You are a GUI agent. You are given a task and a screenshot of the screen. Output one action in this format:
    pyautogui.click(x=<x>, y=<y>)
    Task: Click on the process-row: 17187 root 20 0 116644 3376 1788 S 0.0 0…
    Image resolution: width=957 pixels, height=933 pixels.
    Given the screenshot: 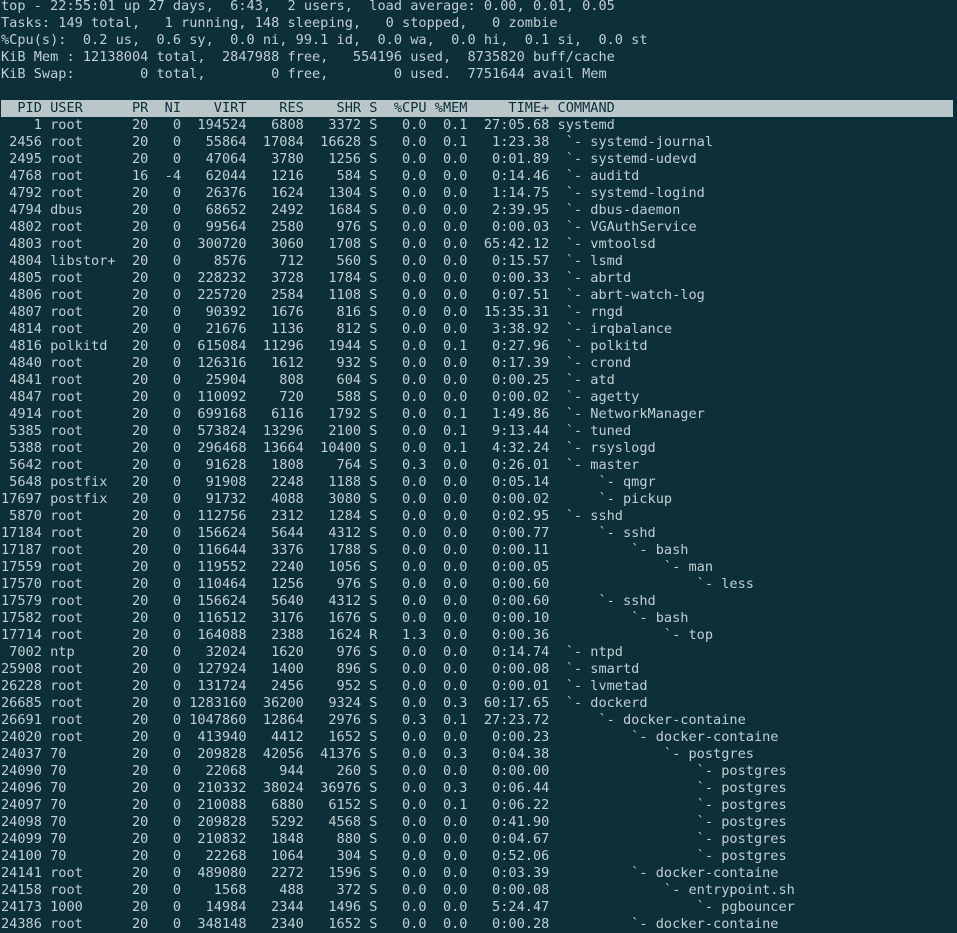 What is the action you would take?
    pyautogui.click(x=345, y=550)
    